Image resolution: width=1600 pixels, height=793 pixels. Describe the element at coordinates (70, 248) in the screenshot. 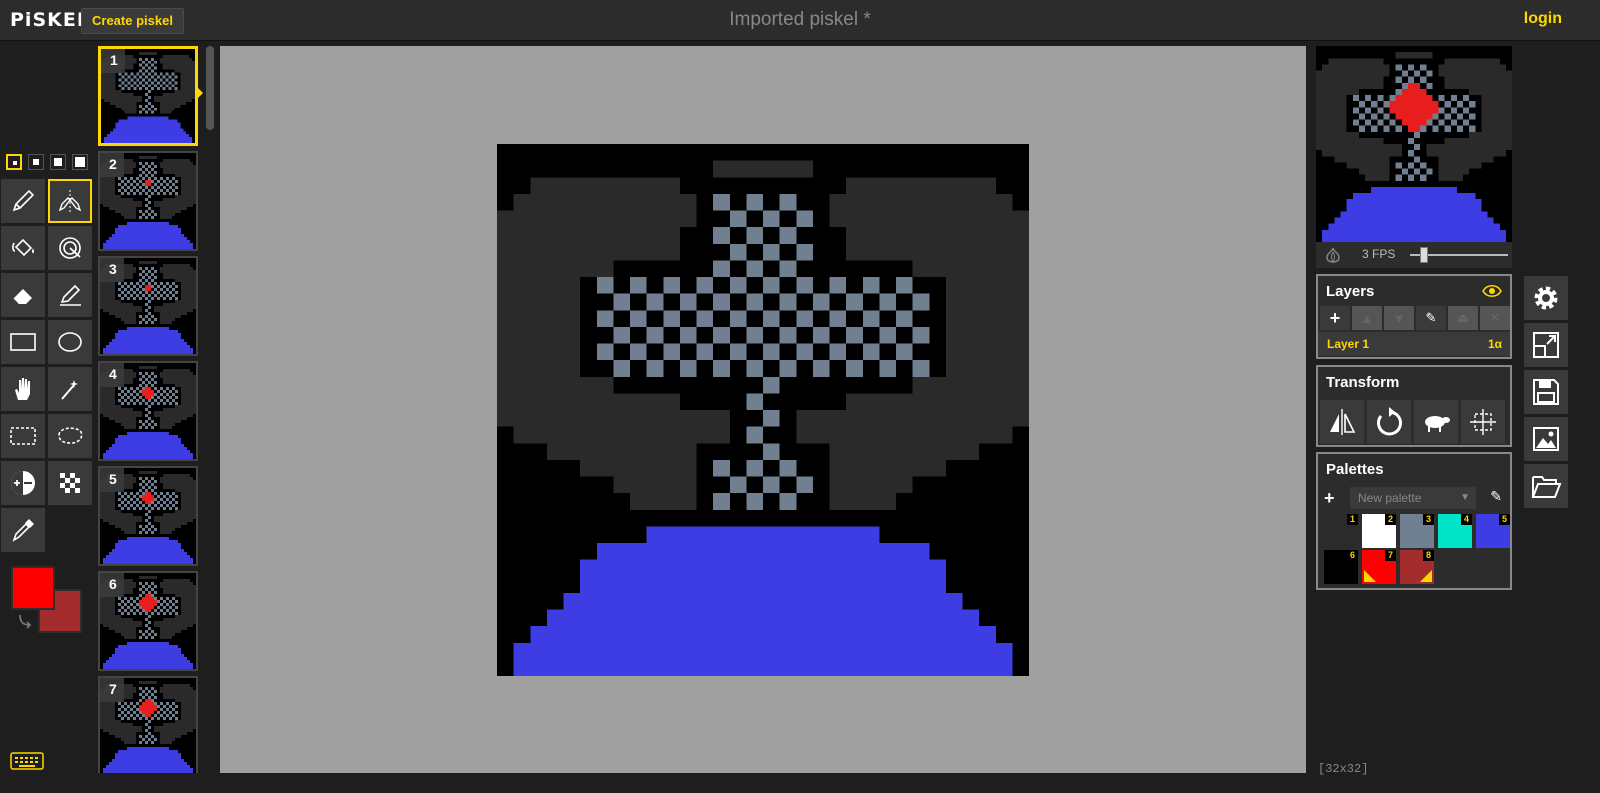

I see `paint-all-similar-tool` at that location.